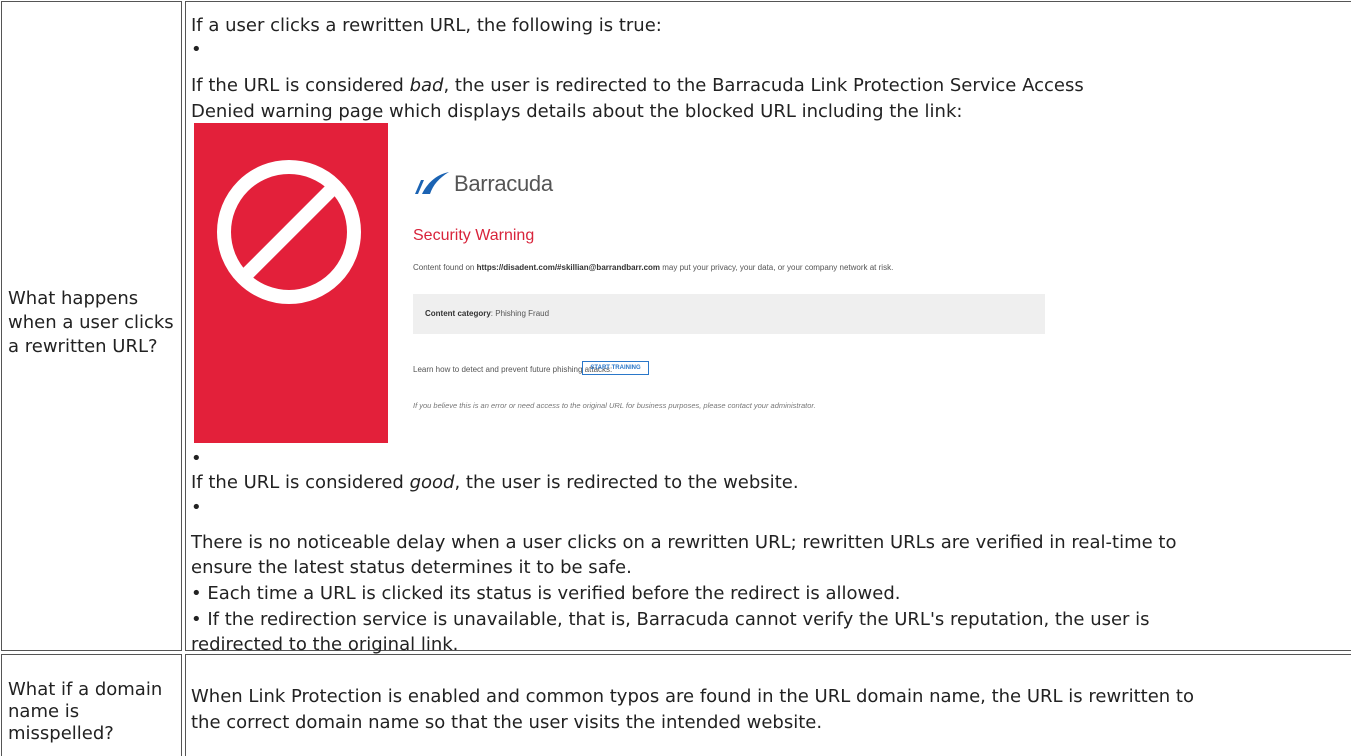  Describe the element at coordinates (85, 711) in the screenshot. I see `question-text: What if a domain name is misspelled?` at that location.